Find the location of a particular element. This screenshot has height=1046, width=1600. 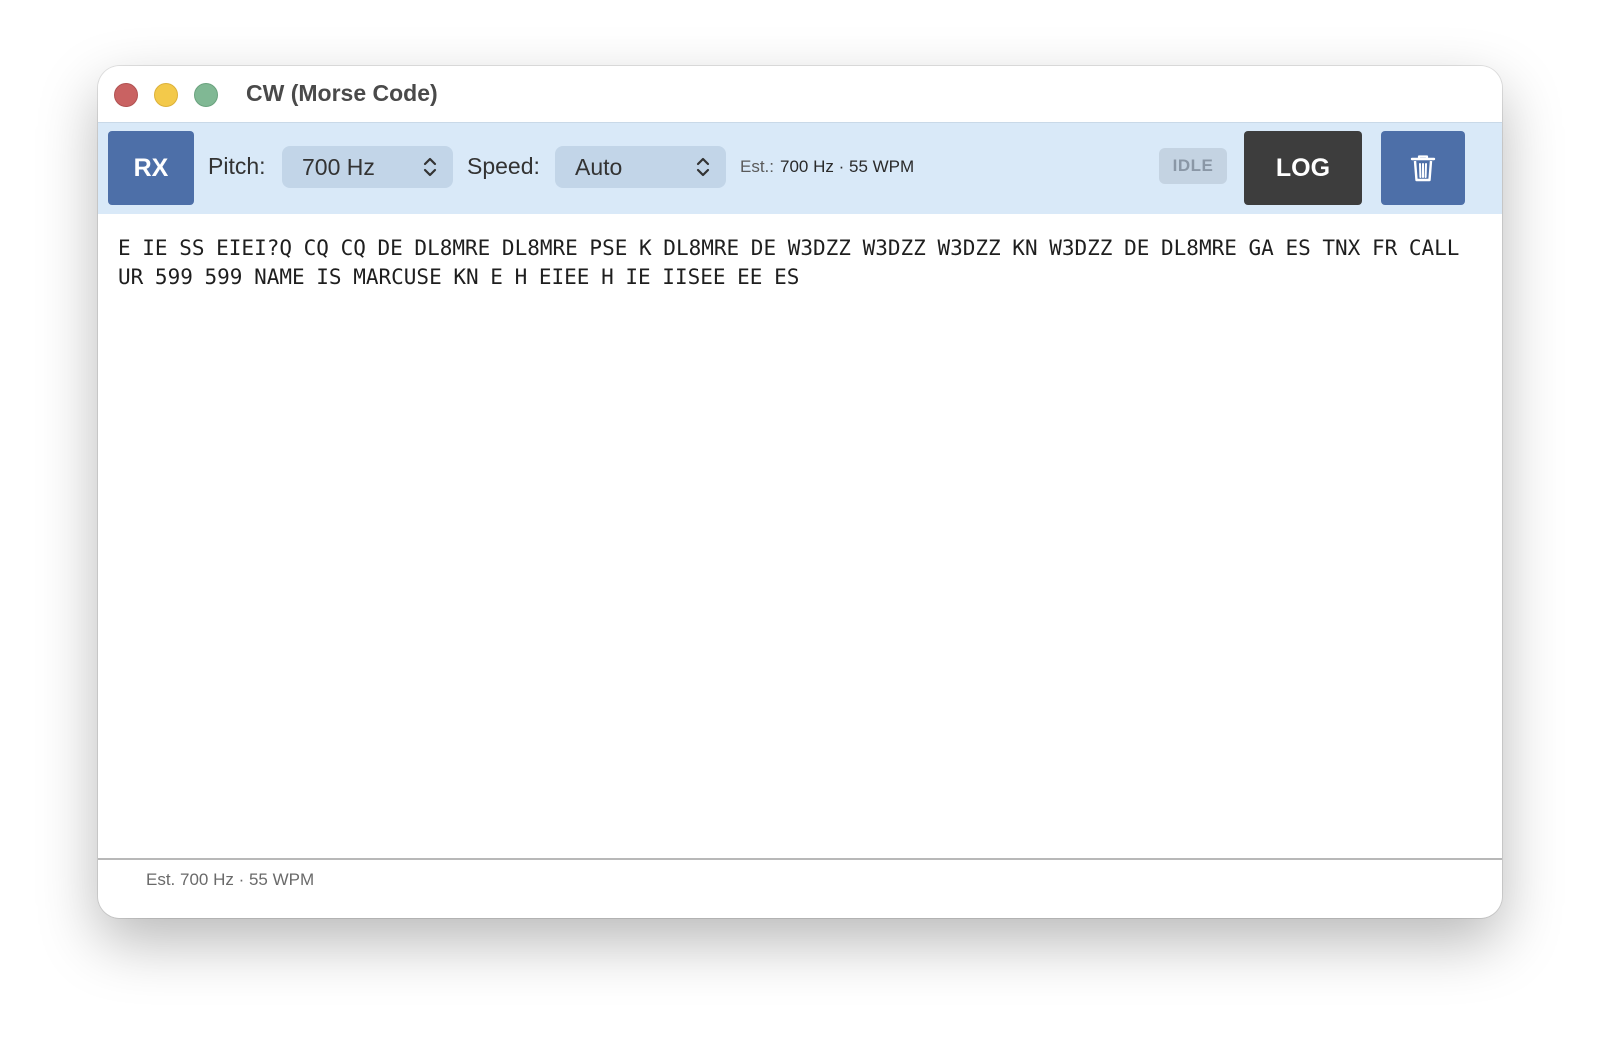

estimate-value: 700 Hz · 55 WPM is located at coordinates (847, 166).